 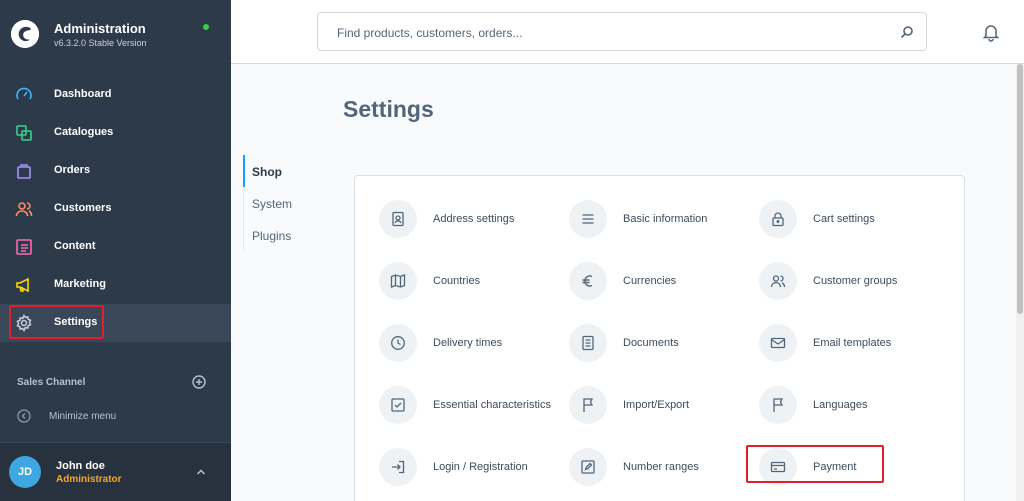 What do you see at coordinates (80, 466) in the screenshot?
I see `user-name: John doe` at bounding box center [80, 466].